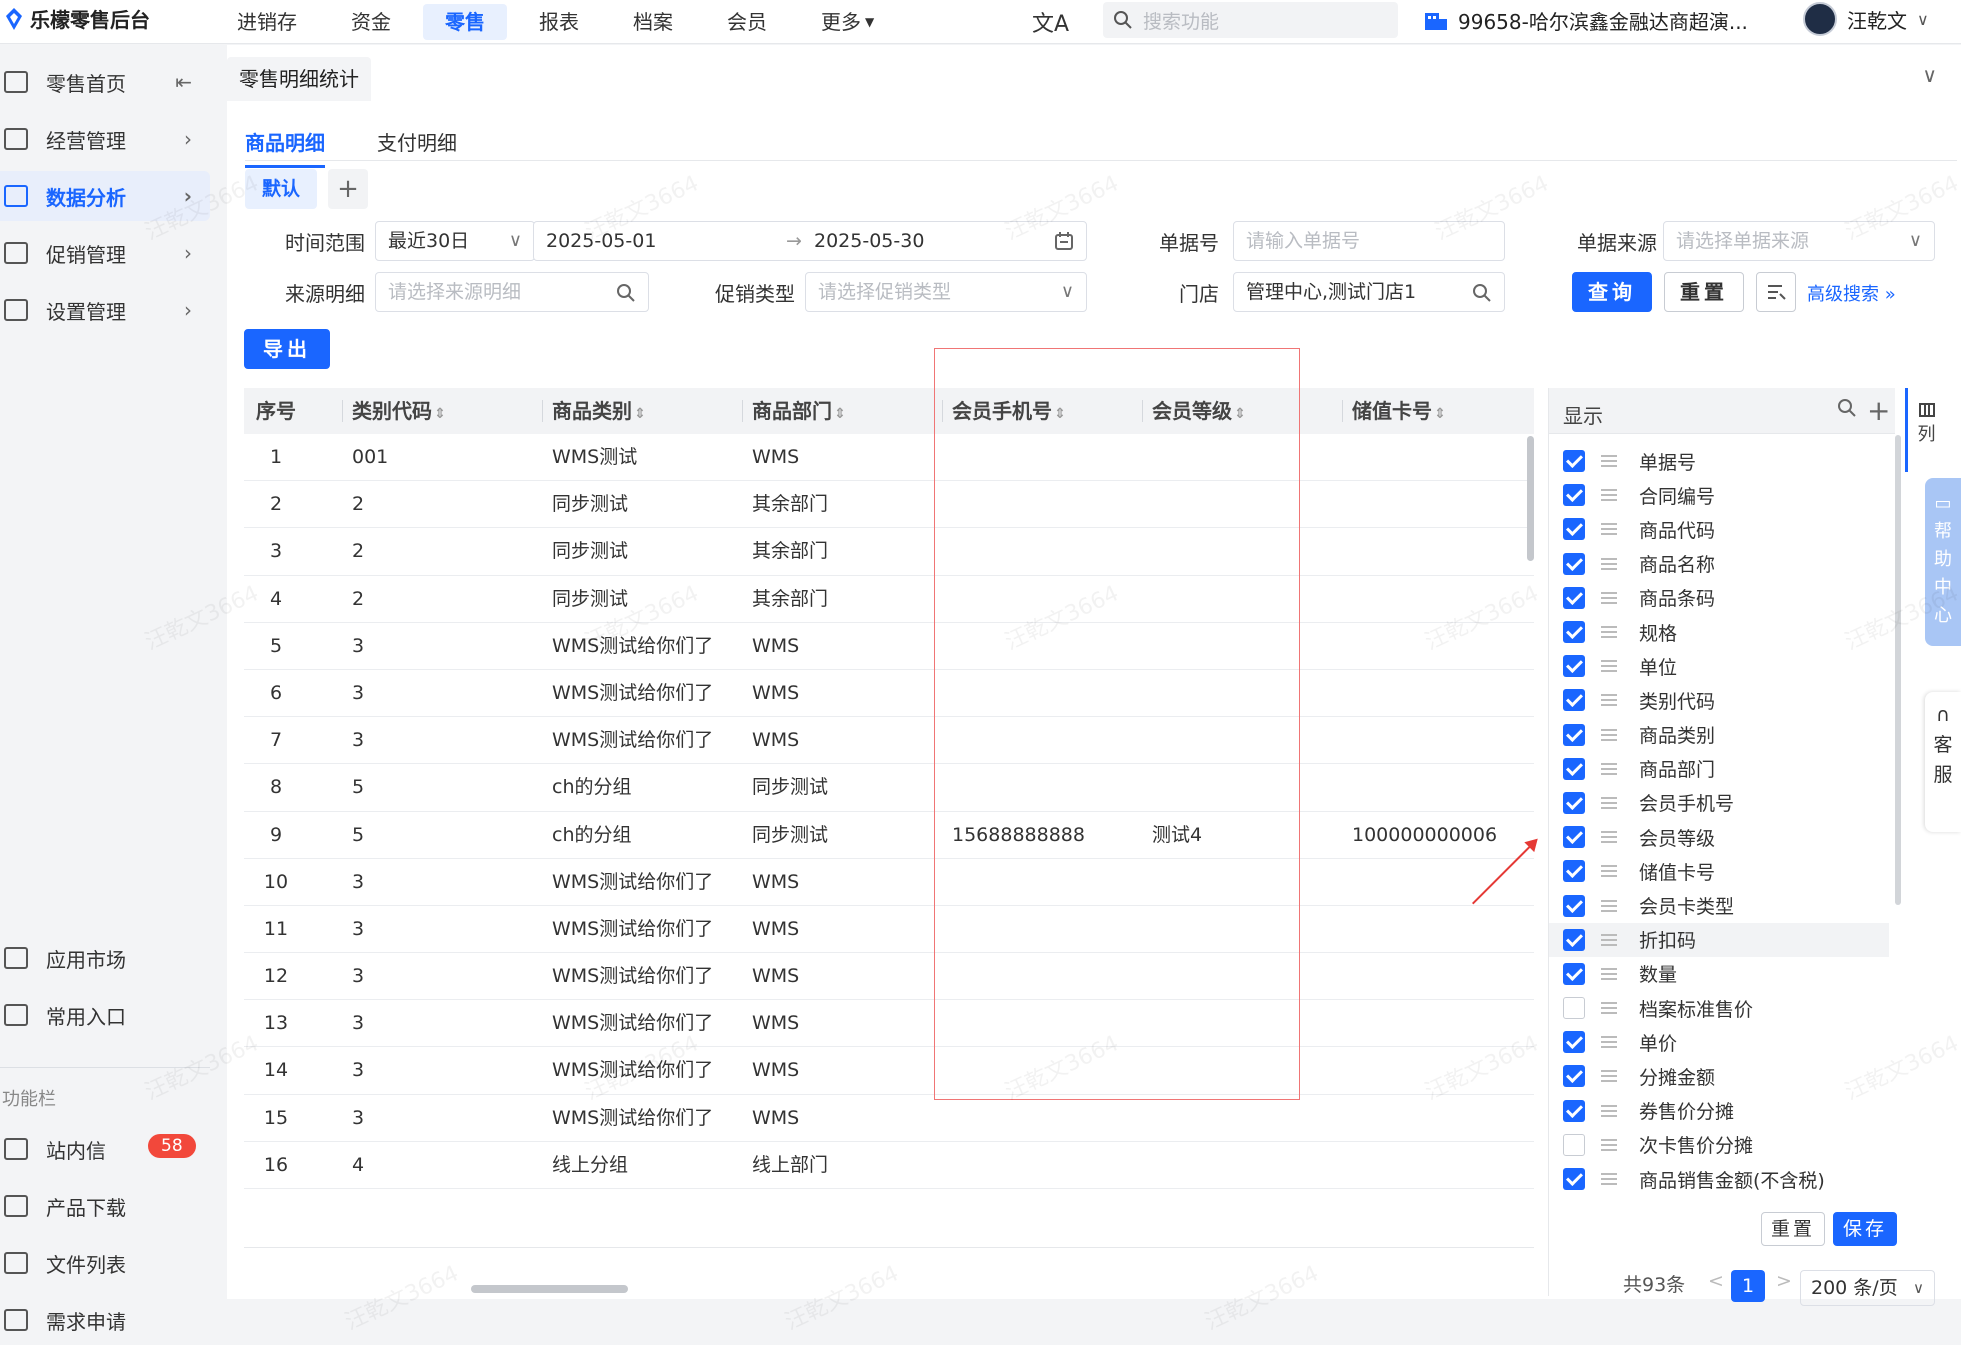  What do you see at coordinates (1719, 598) in the screenshot?
I see `column-option: 商品条码` at bounding box center [1719, 598].